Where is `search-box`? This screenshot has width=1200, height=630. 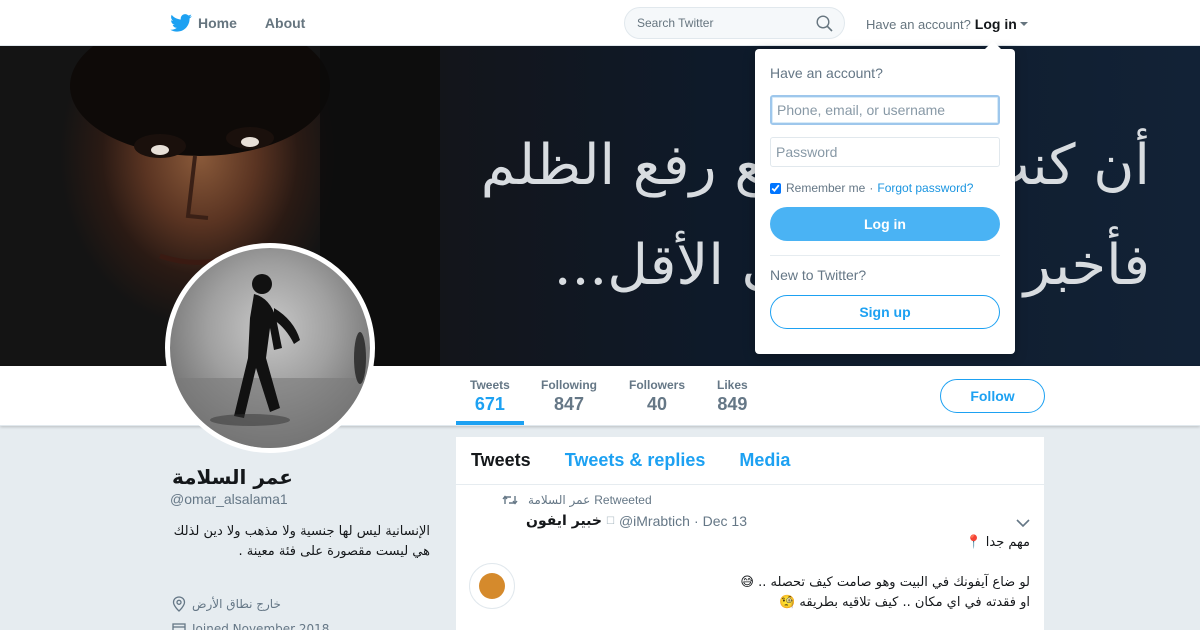 search-box is located at coordinates (734, 23).